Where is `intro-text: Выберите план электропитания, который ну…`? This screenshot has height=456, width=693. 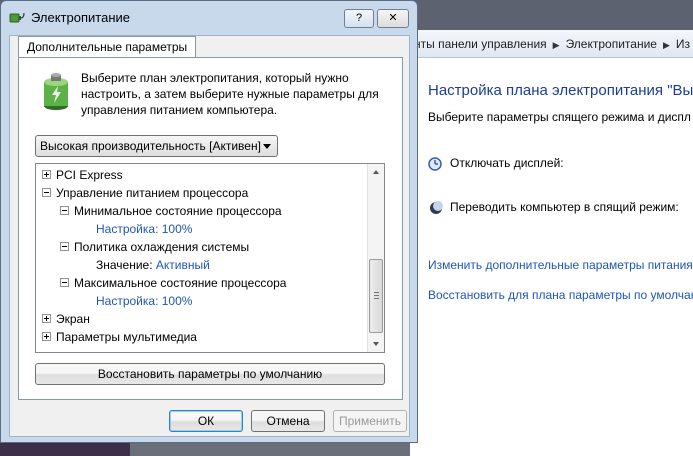 intro-text: Выберите план электропитания, который ну… is located at coordinates (230, 94).